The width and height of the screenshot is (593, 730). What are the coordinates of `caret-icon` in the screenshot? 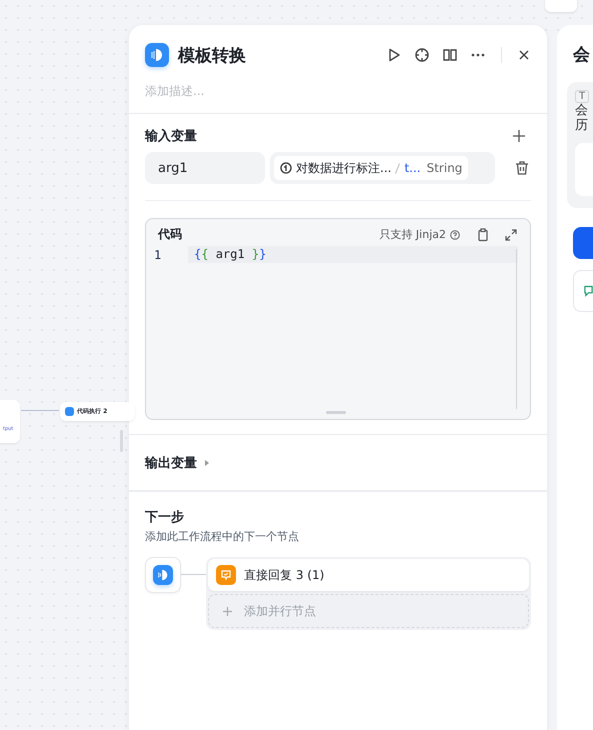 It's located at (207, 462).